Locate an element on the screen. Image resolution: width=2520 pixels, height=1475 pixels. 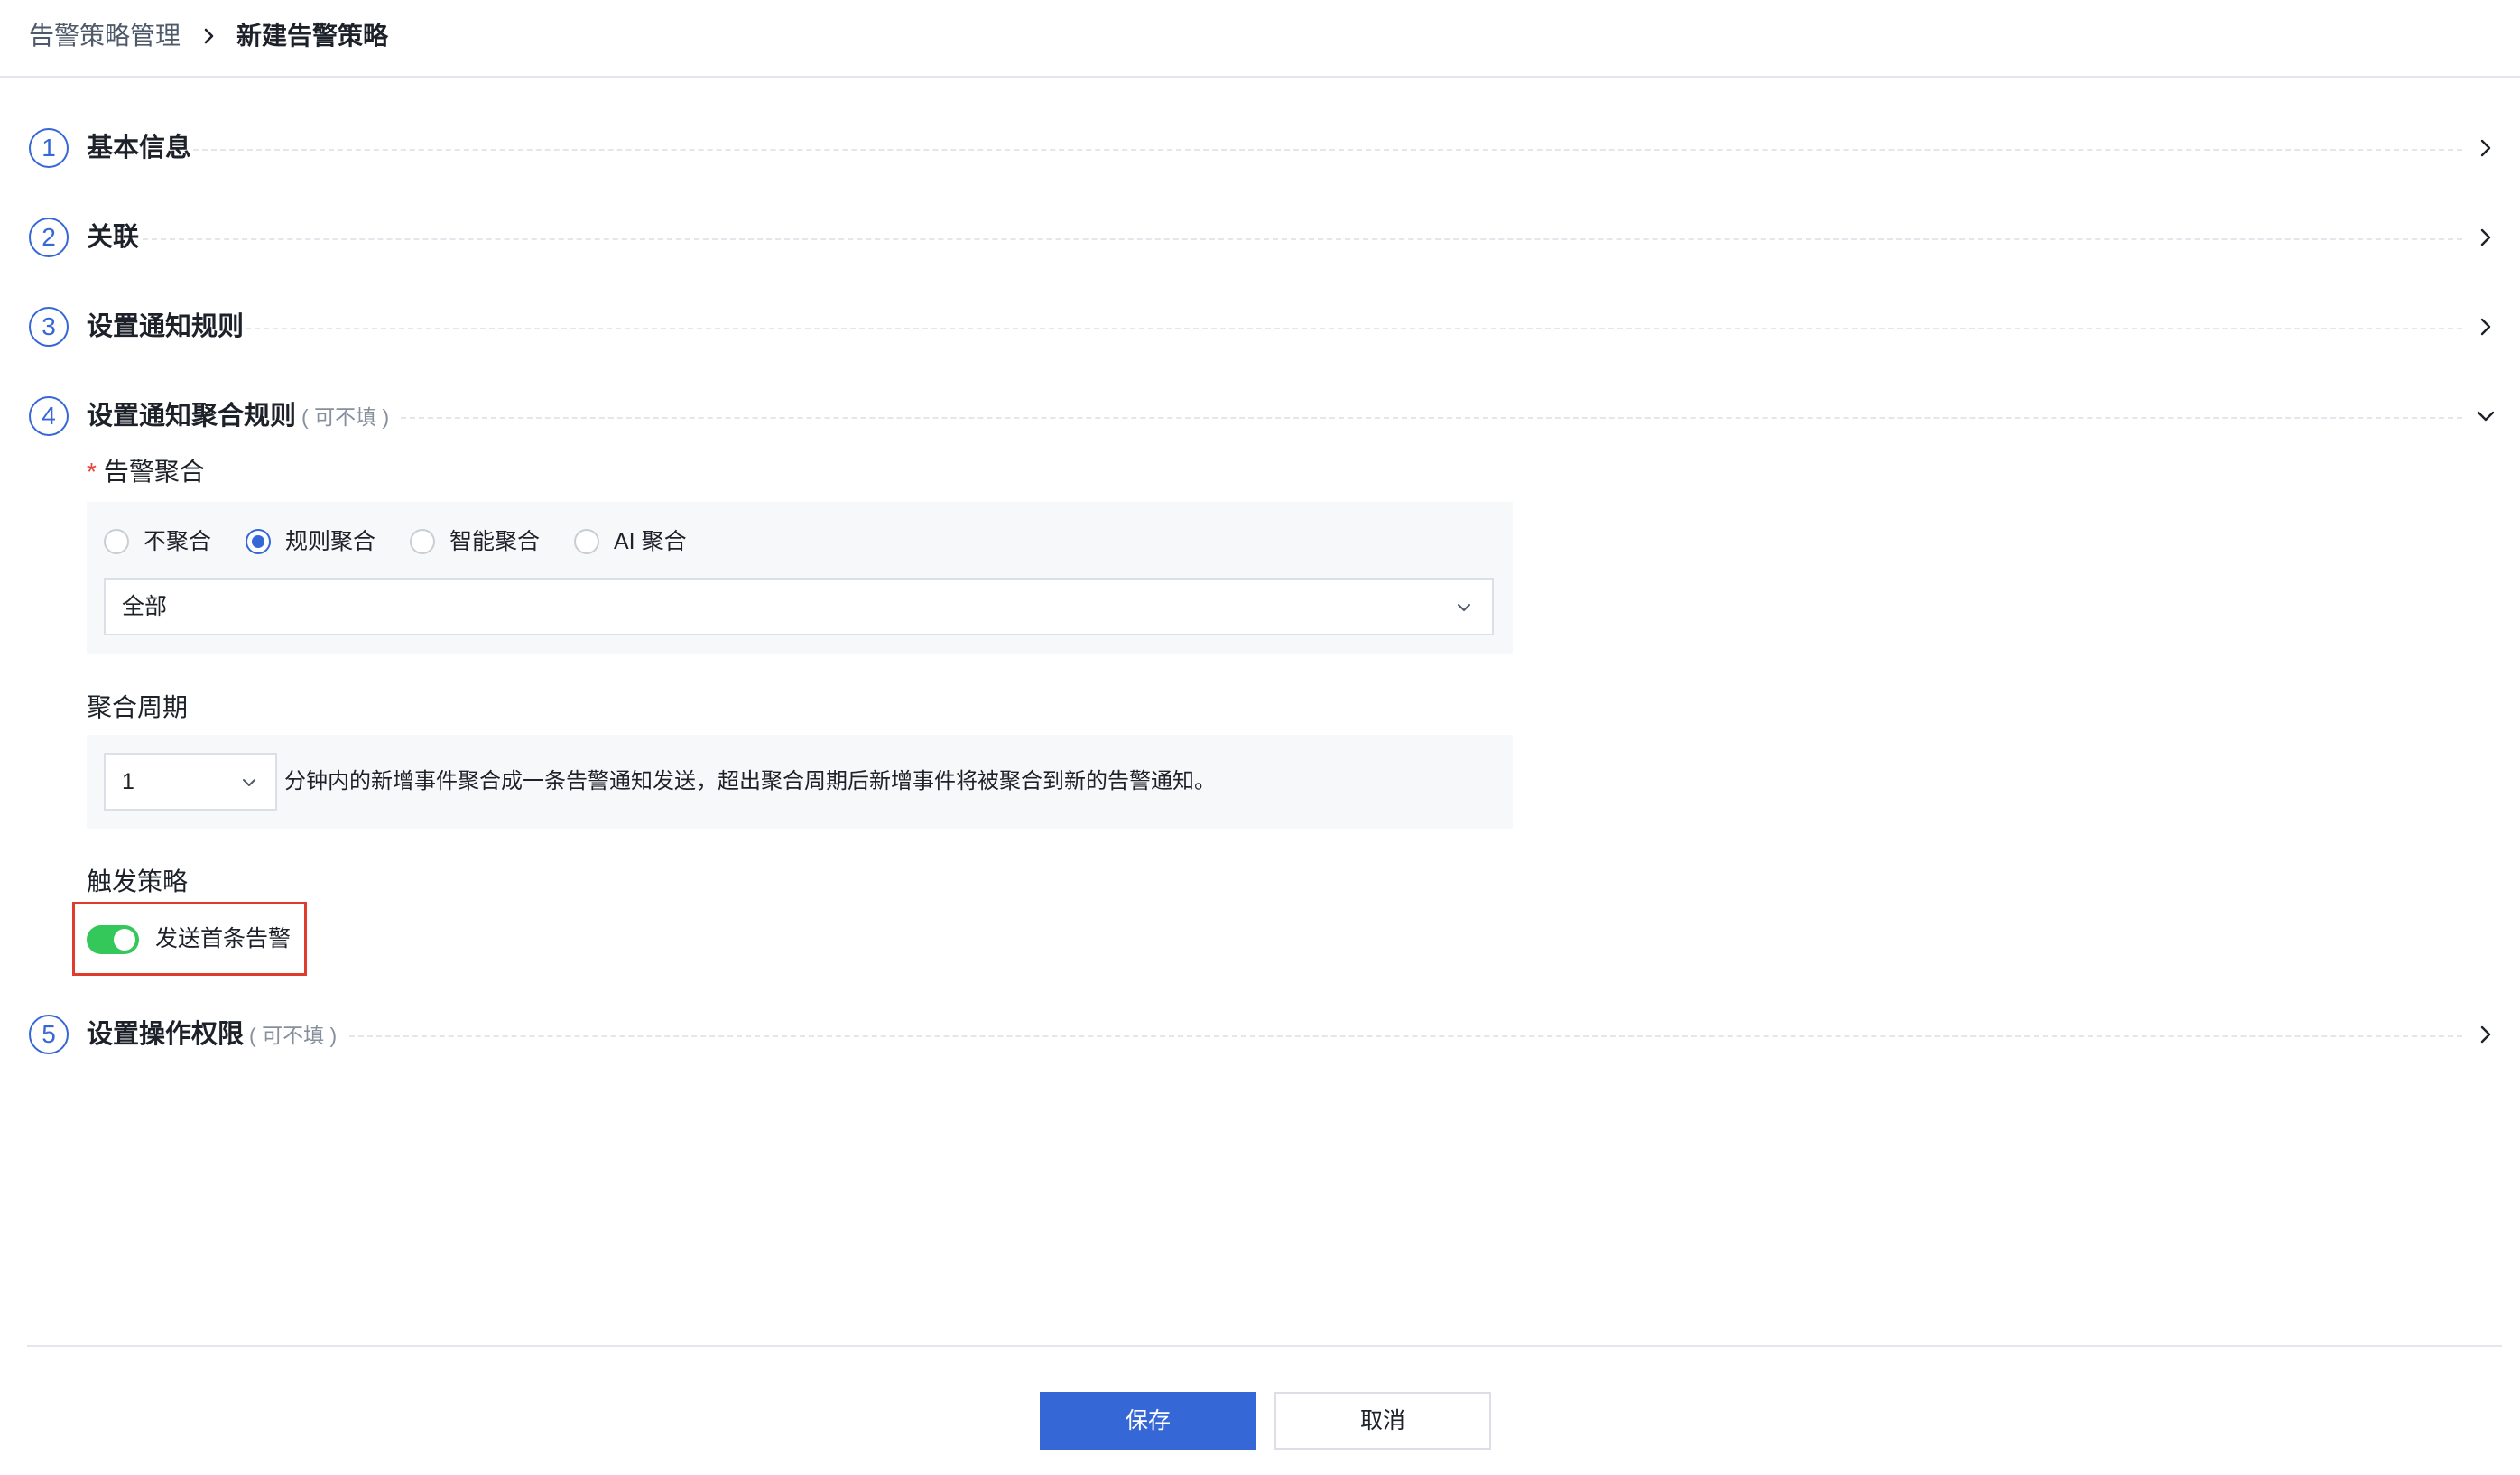
period-select: 1 is located at coordinates (190, 782).